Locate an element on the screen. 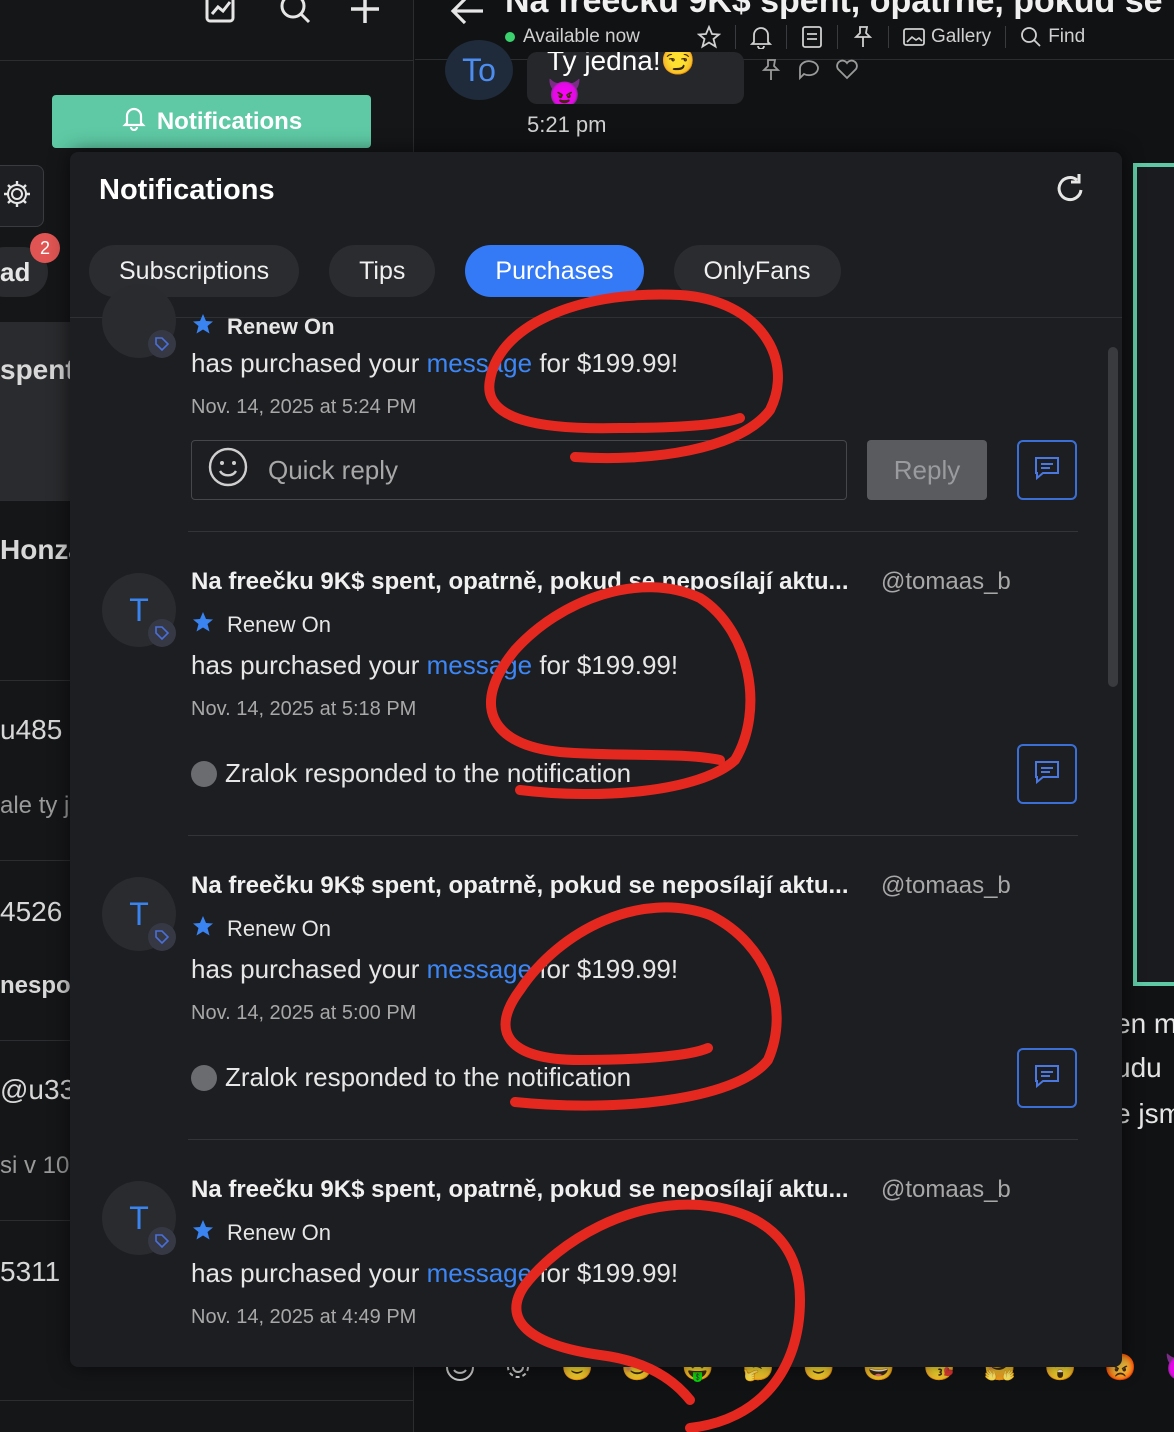  avatar: To is located at coordinates (479, 70).